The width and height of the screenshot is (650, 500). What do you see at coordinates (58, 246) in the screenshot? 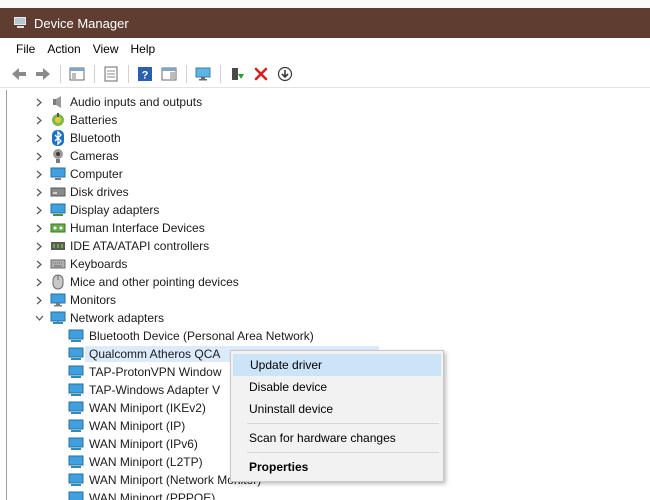
I see `ide-controller-icon` at bounding box center [58, 246].